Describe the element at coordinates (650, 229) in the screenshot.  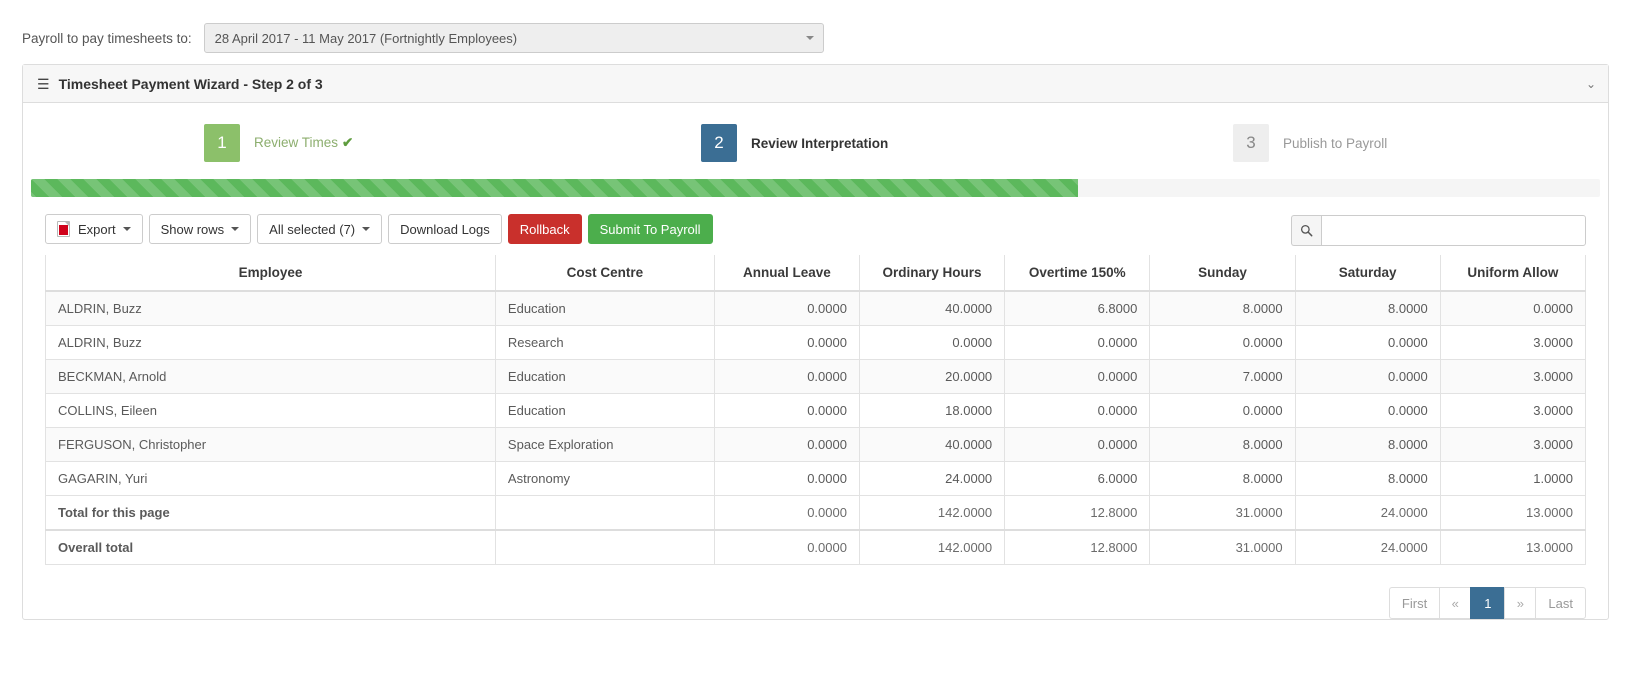
I see `submit-to-payroll-button: Submit To Payroll` at that location.